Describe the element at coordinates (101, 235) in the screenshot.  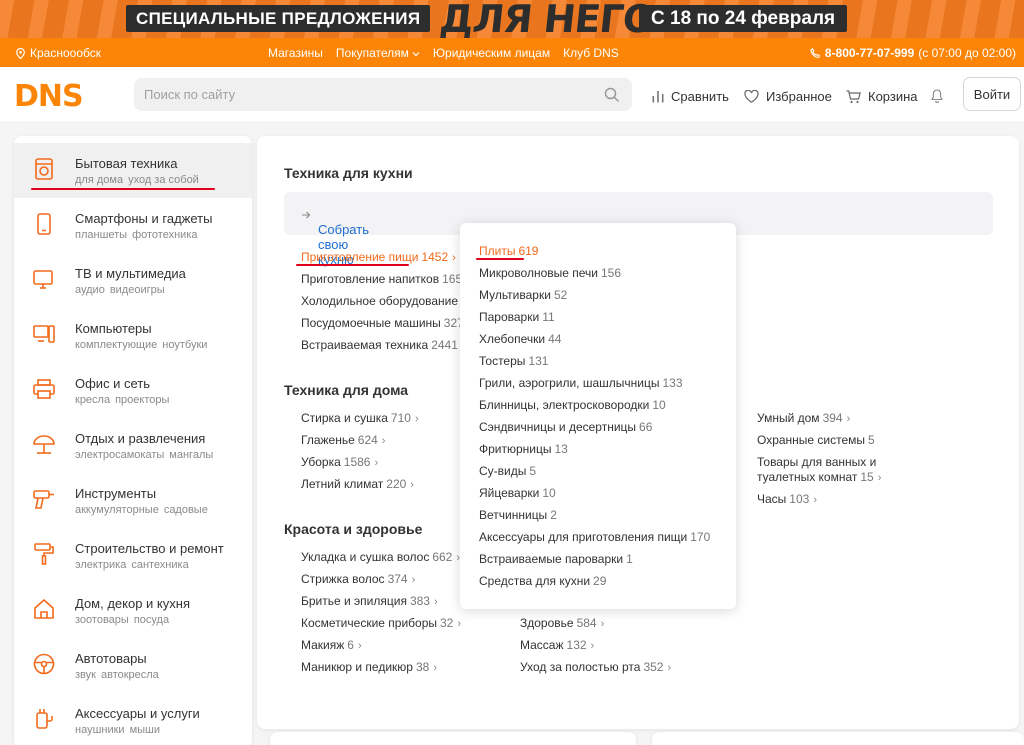
I see `sidebar-sub-link: планшеты` at that location.